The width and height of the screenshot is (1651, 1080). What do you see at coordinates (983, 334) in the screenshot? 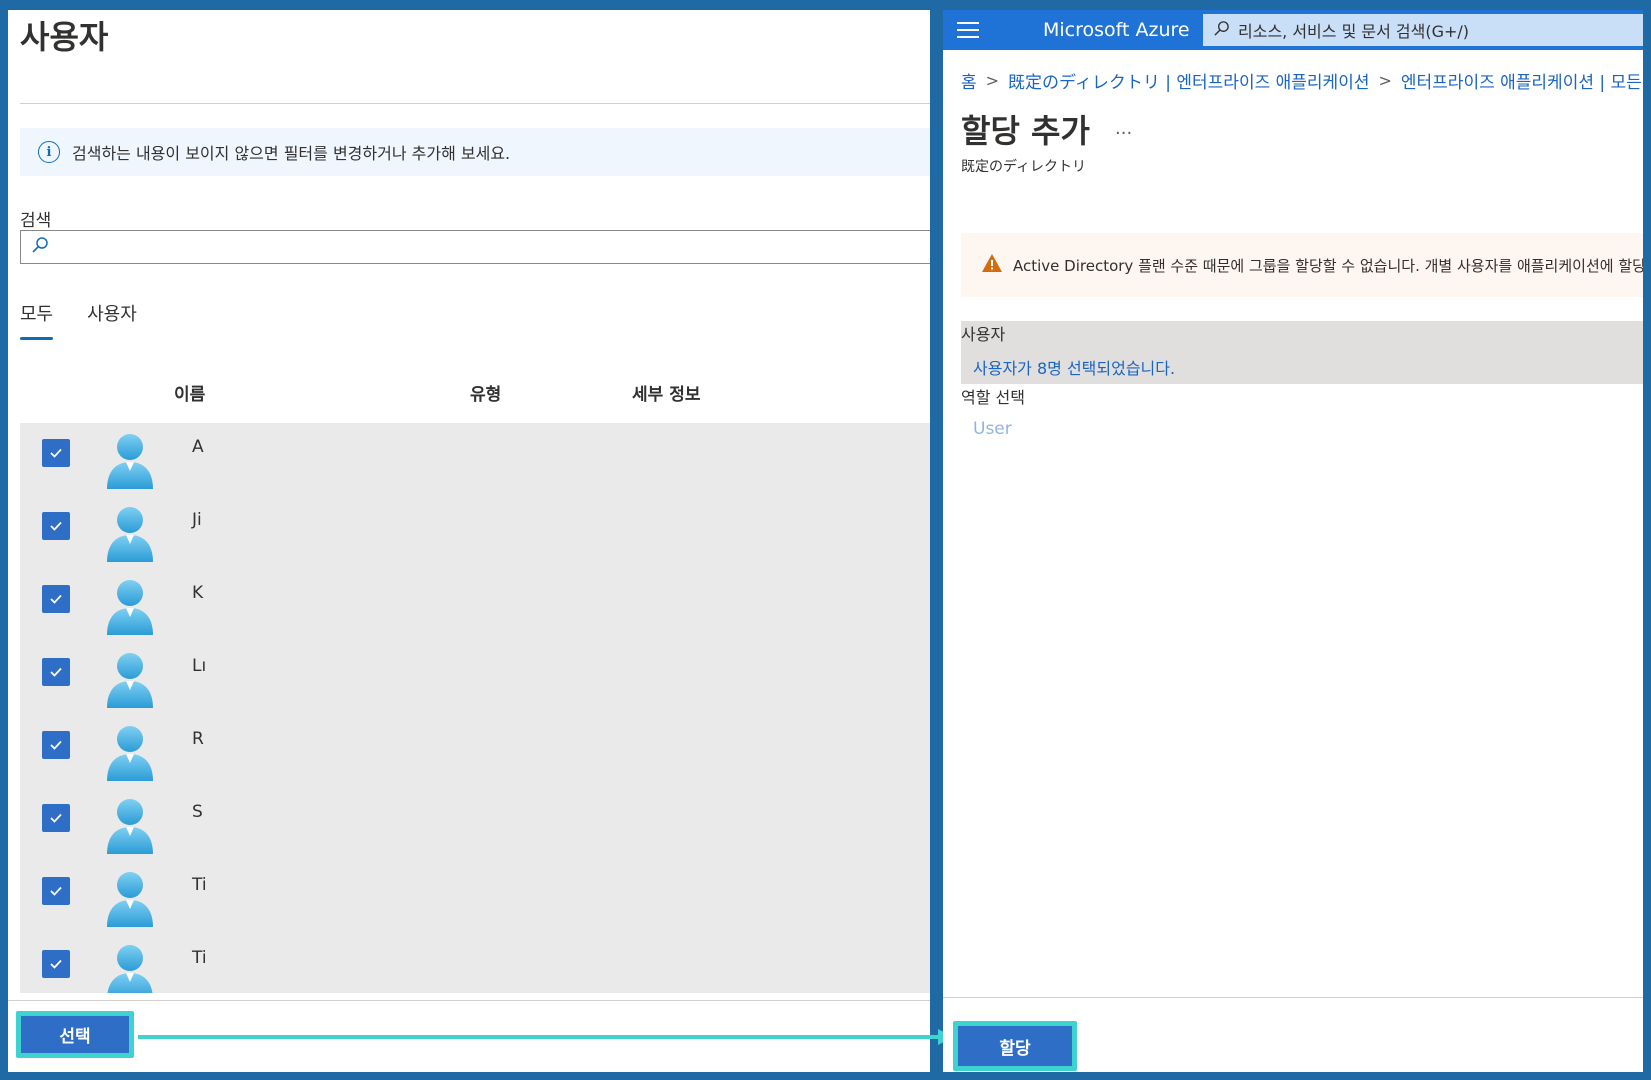
I see `users-label: 사용자` at bounding box center [983, 334].